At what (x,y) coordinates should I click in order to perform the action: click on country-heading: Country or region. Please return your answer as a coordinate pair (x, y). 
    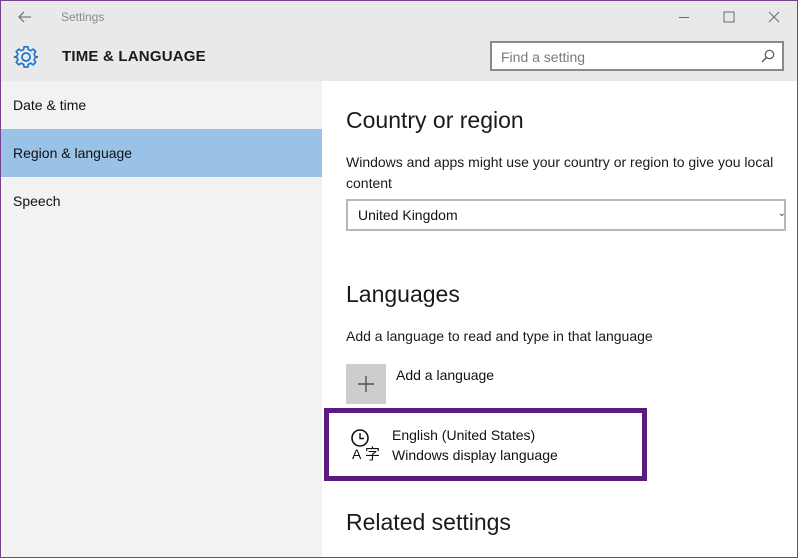
    Looking at the image, I should click on (435, 120).